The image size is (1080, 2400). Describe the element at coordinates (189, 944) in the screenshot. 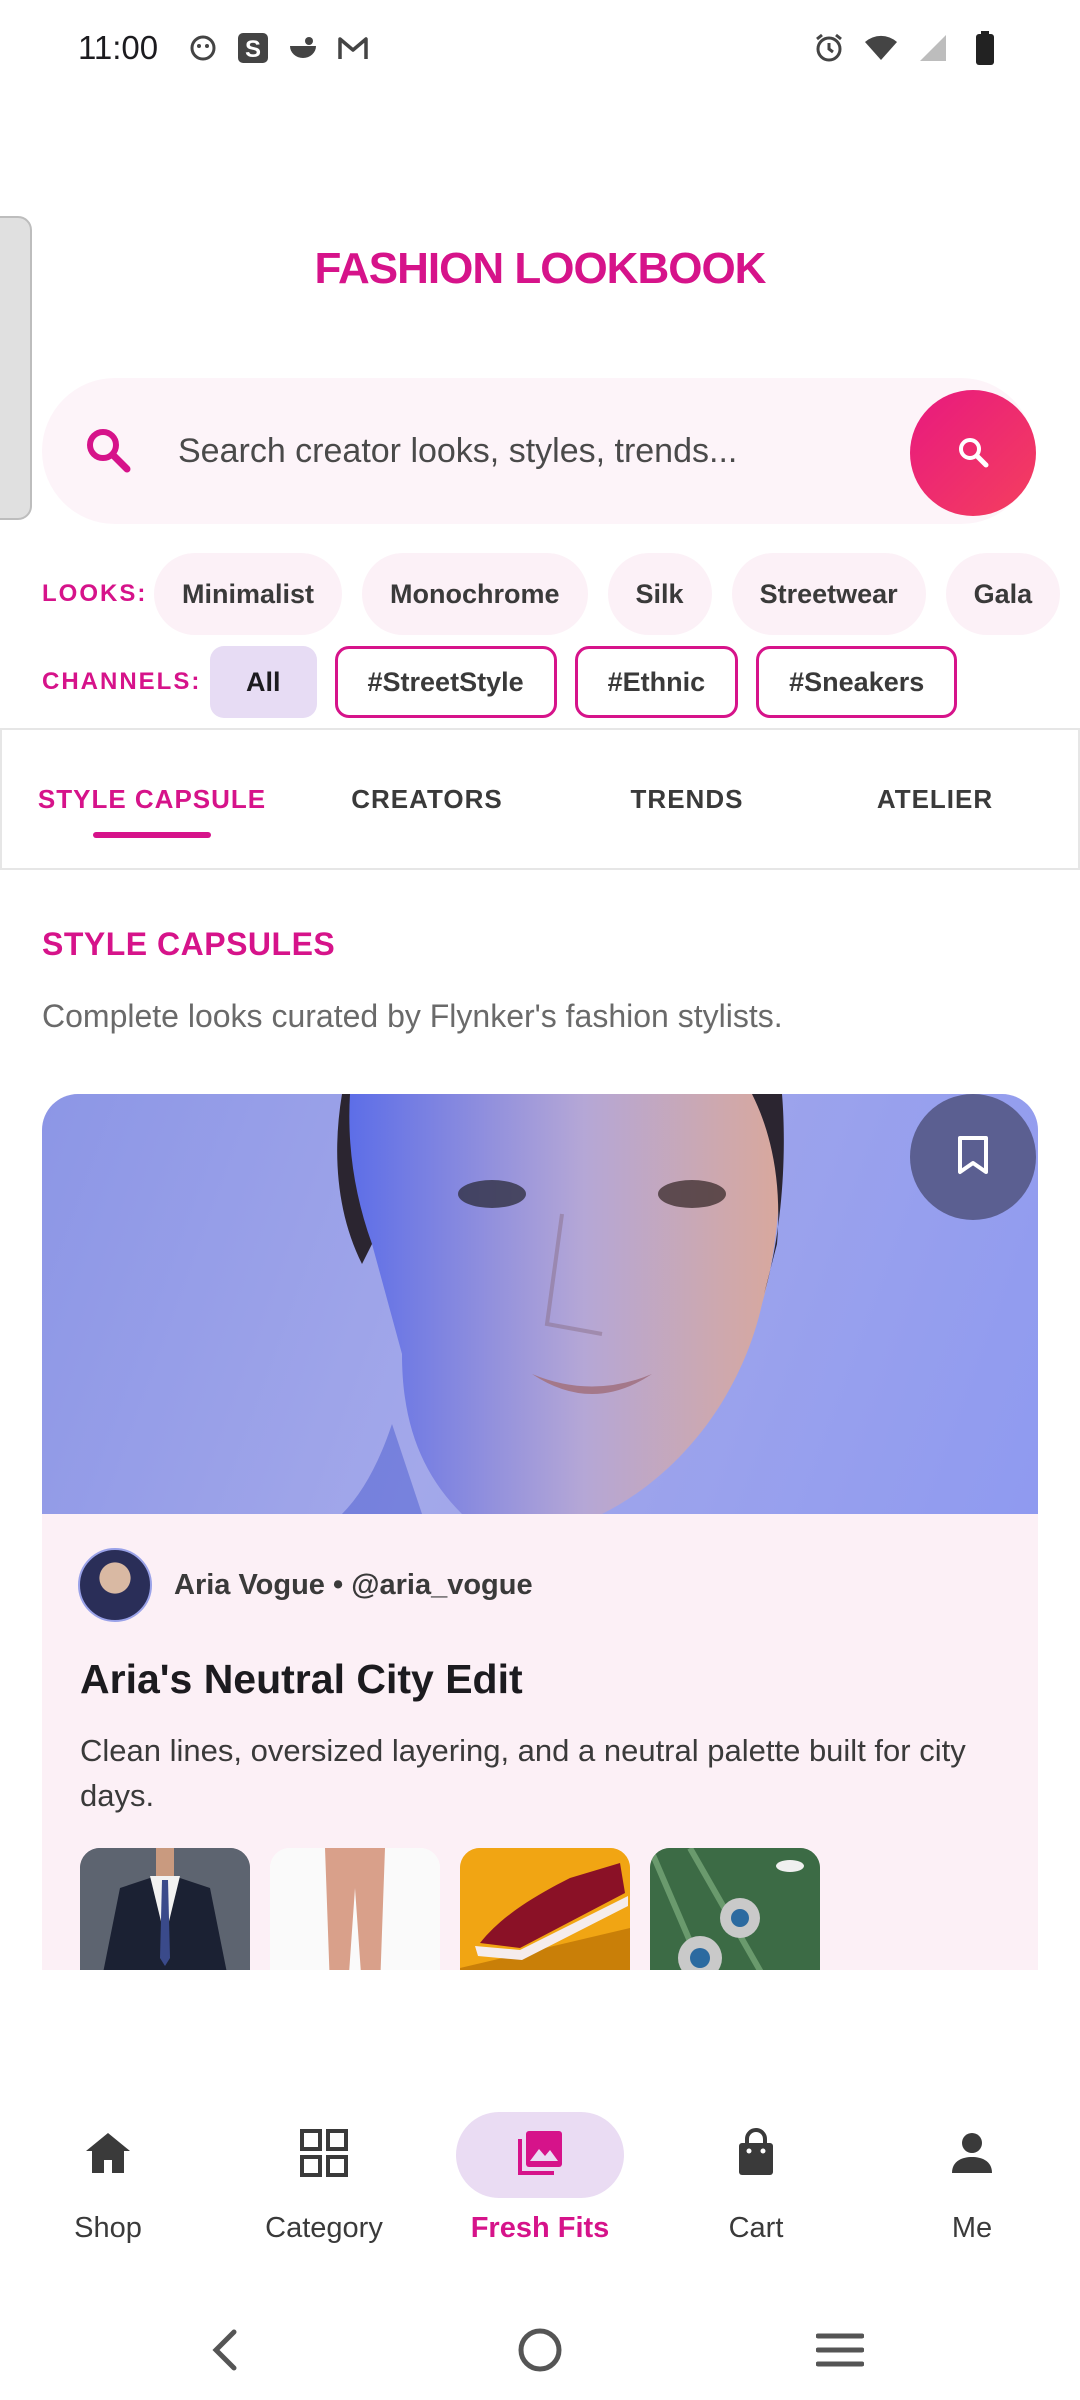

I see `section-title: STYLE CAPSULES` at that location.